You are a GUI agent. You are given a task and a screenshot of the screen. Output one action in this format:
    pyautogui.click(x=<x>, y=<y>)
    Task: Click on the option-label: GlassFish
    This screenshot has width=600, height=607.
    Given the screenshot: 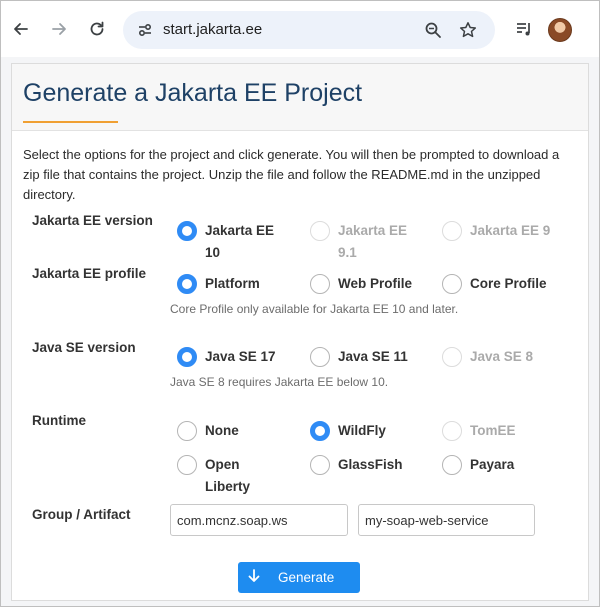 What is the action you would take?
    pyautogui.click(x=370, y=464)
    